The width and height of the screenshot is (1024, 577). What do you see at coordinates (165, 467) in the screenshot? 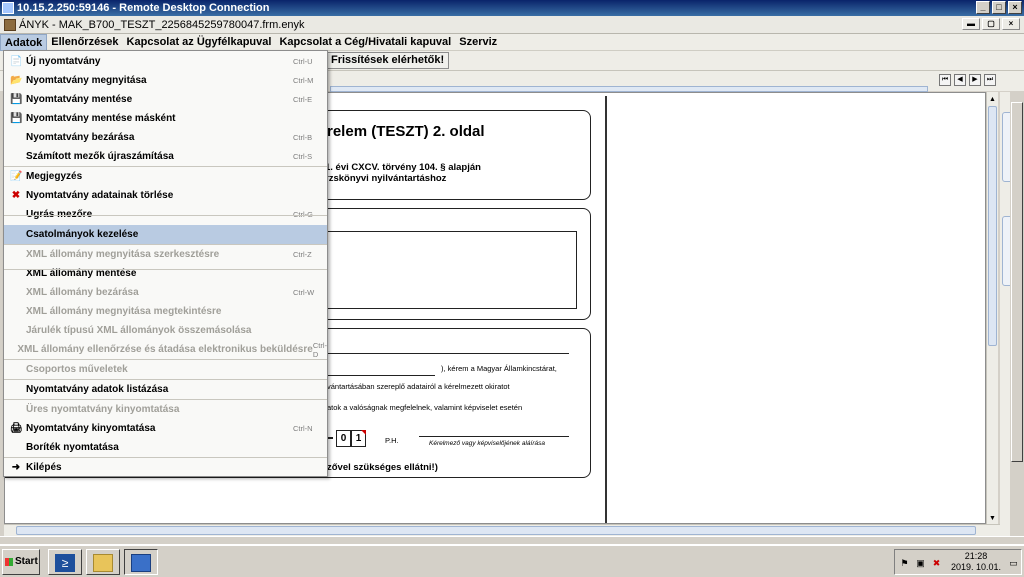
I see `menu-item-21: ➜ Kilépés` at bounding box center [165, 467].